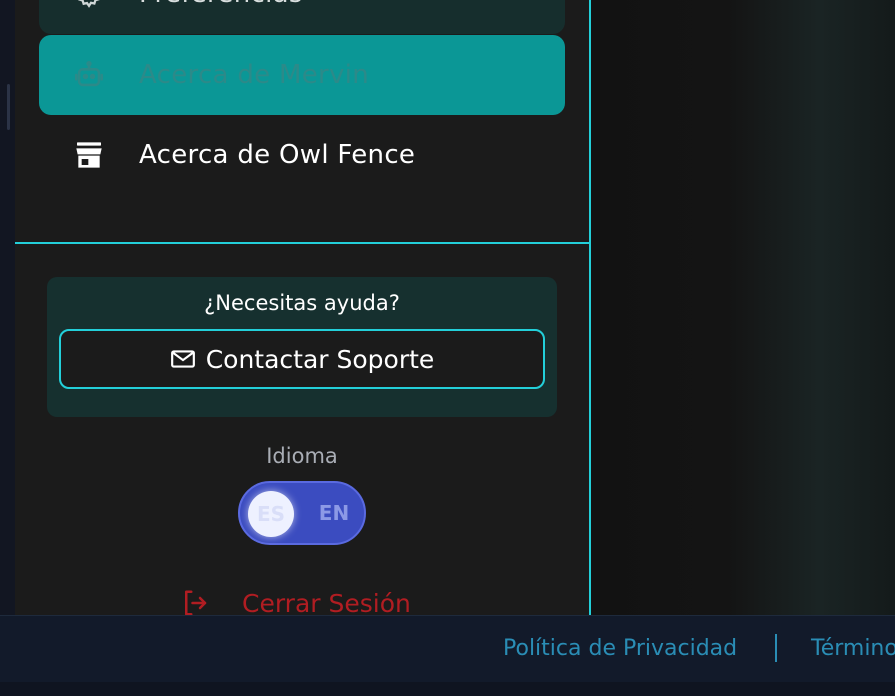 This screenshot has width=895, height=696. Describe the element at coordinates (89, 155) in the screenshot. I see `store-icon` at that location.